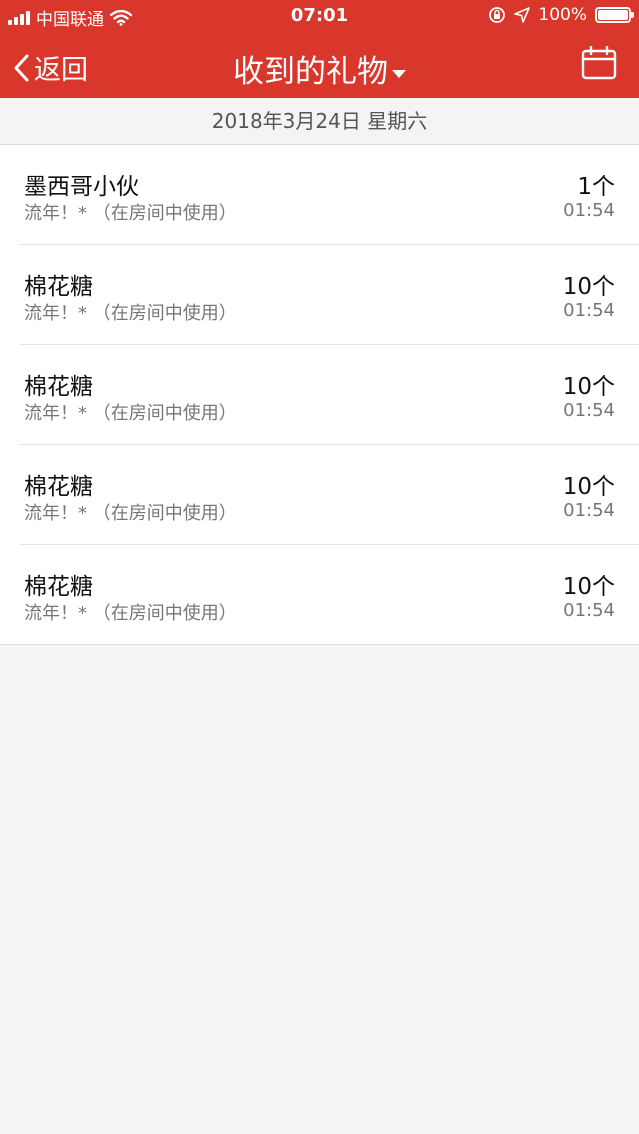 Image resolution: width=639 pixels, height=1134 pixels. What do you see at coordinates (614, 15) in the screenshot?
I see `battery-icon` at bounding box center [614, 15].